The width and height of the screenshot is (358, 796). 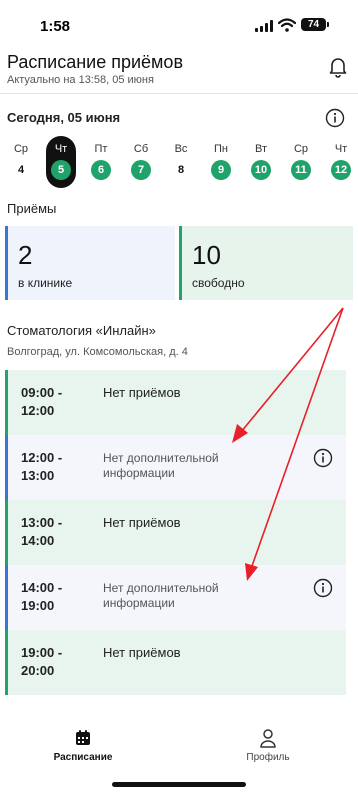 I want to click on slot-start: 14:00 -, so click(x=42, y=587).